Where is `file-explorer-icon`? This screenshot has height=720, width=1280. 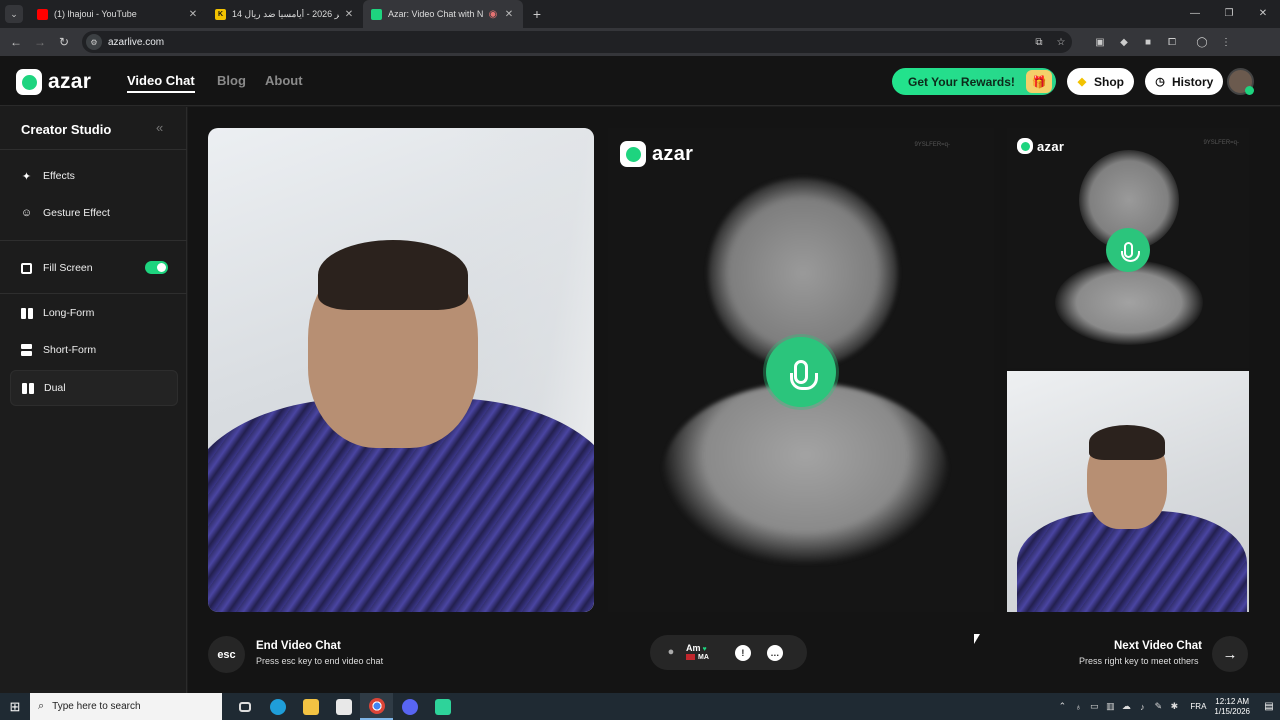
file-explorer-icon is located at coordinates (310, 706).